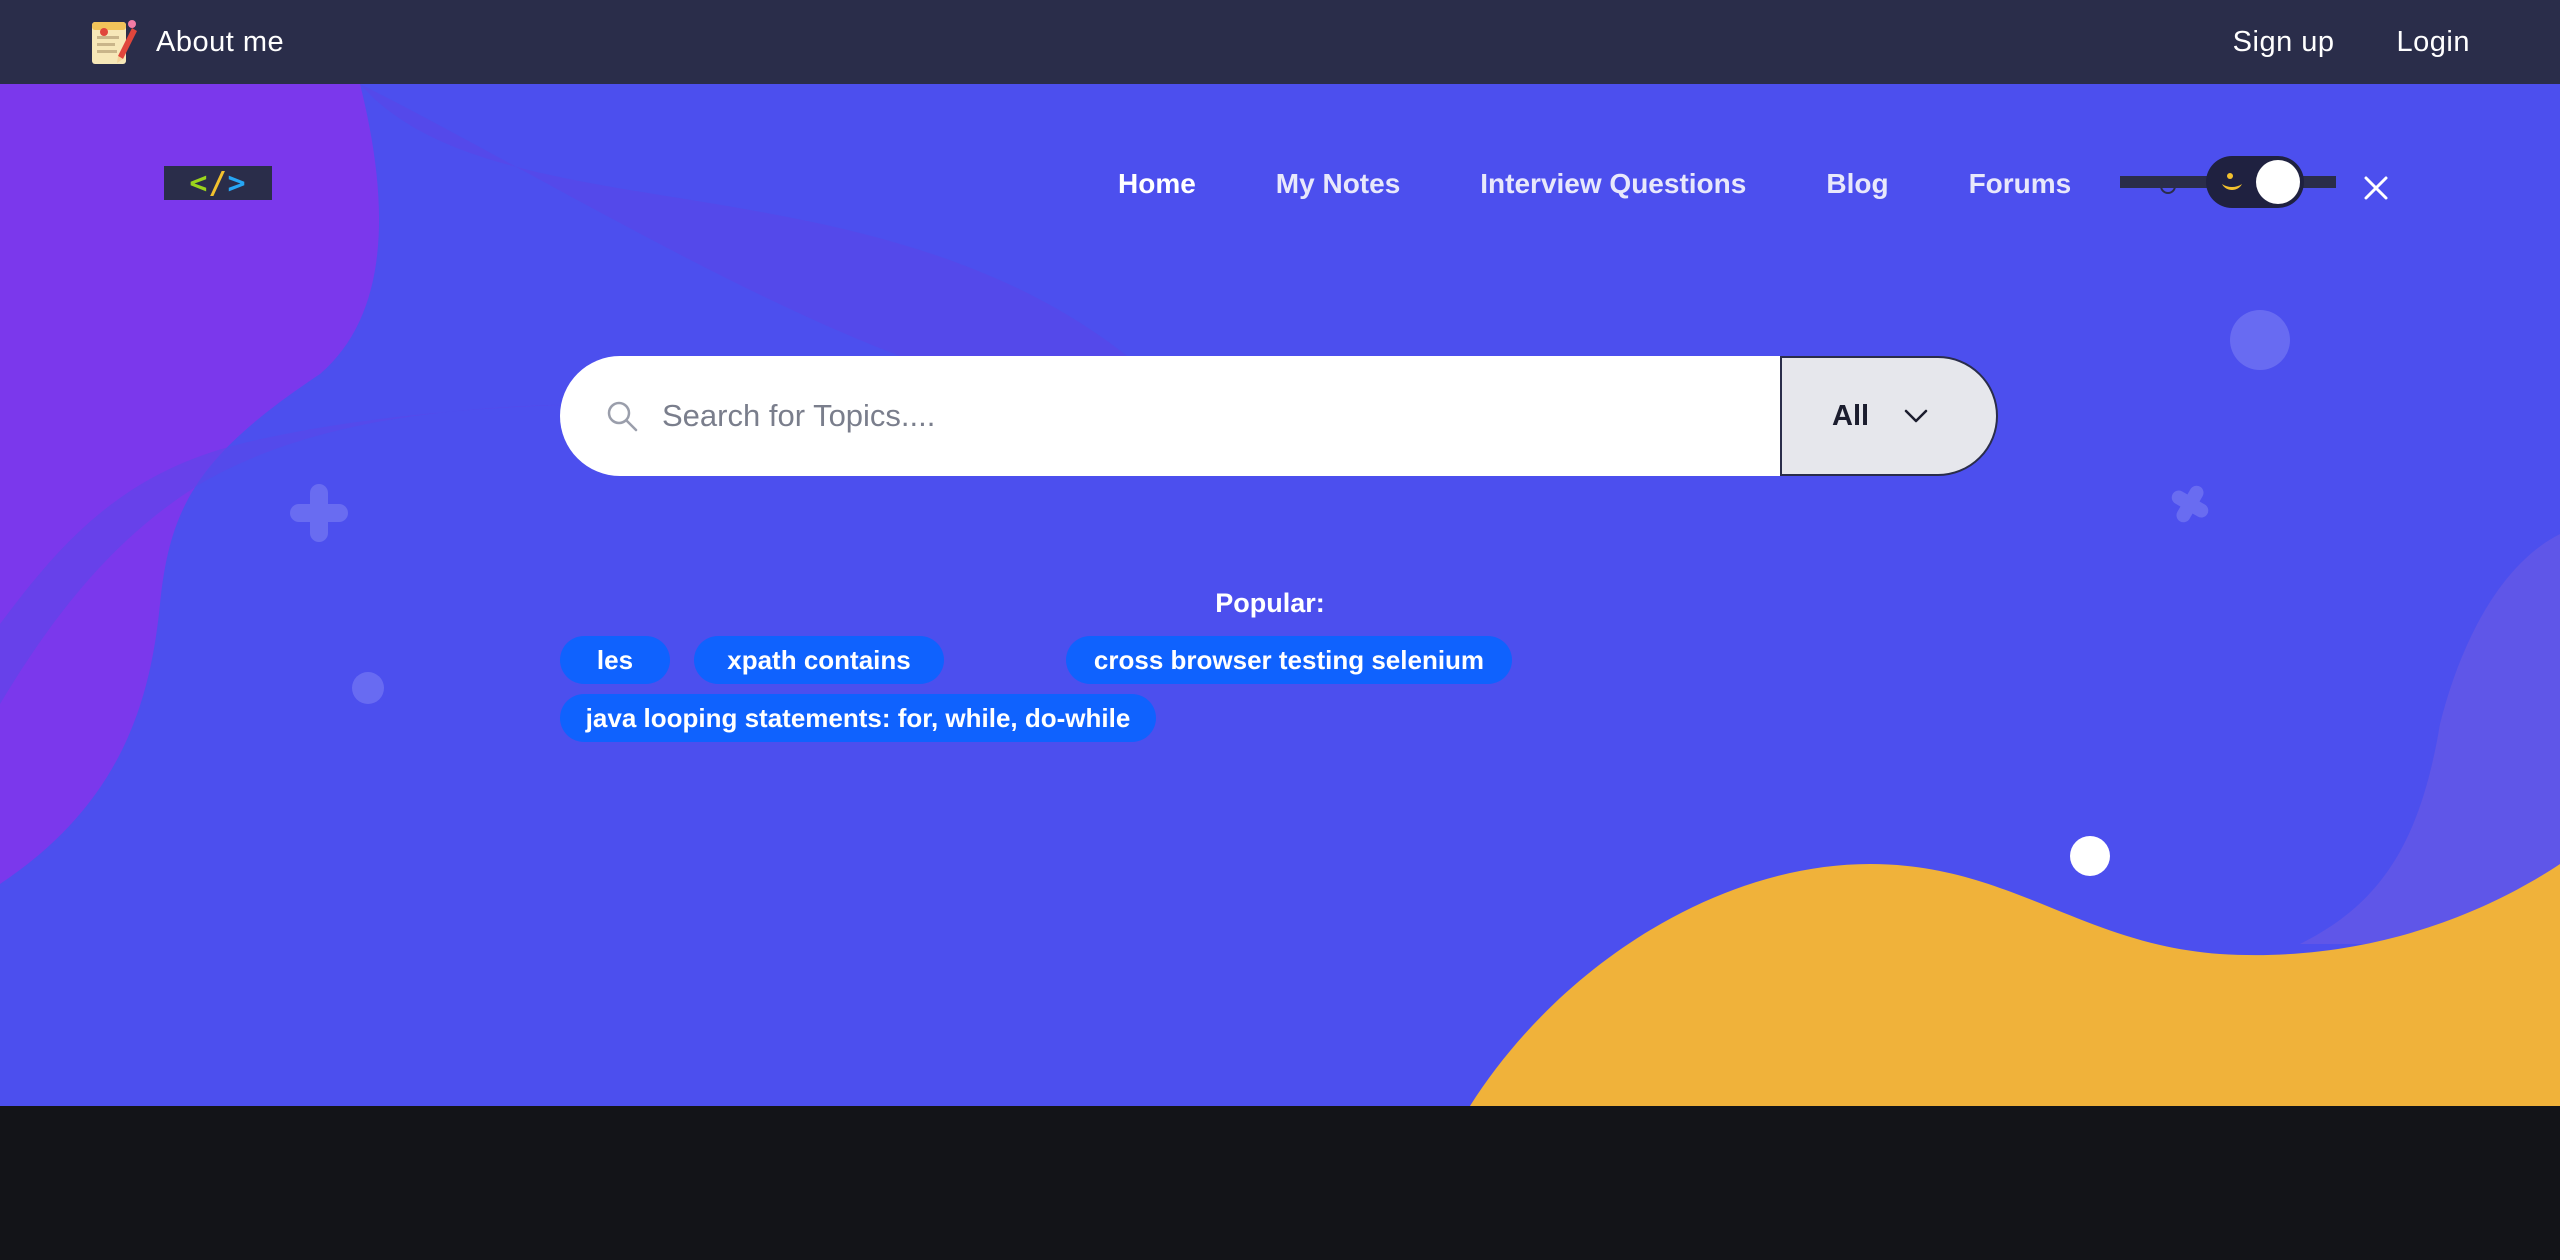 The image size is (2560, 1260). What do you see at coordinates (2351, 42) in the screenshot?
I see `auth-links: Sign up Login` at bounding box center [2351, 42].